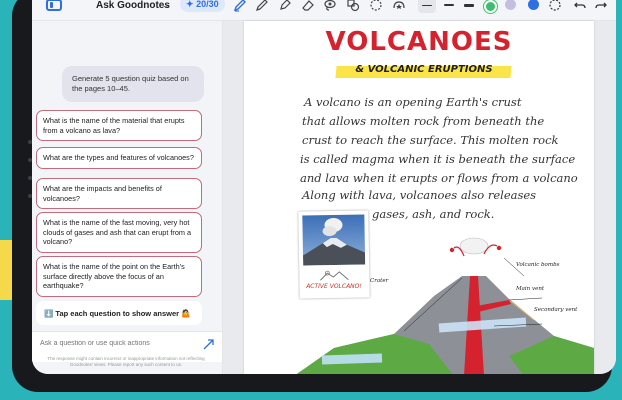  Describe the element at coordinates (285, 6) in the screenshot. I see `highlighter-icon` at that location.